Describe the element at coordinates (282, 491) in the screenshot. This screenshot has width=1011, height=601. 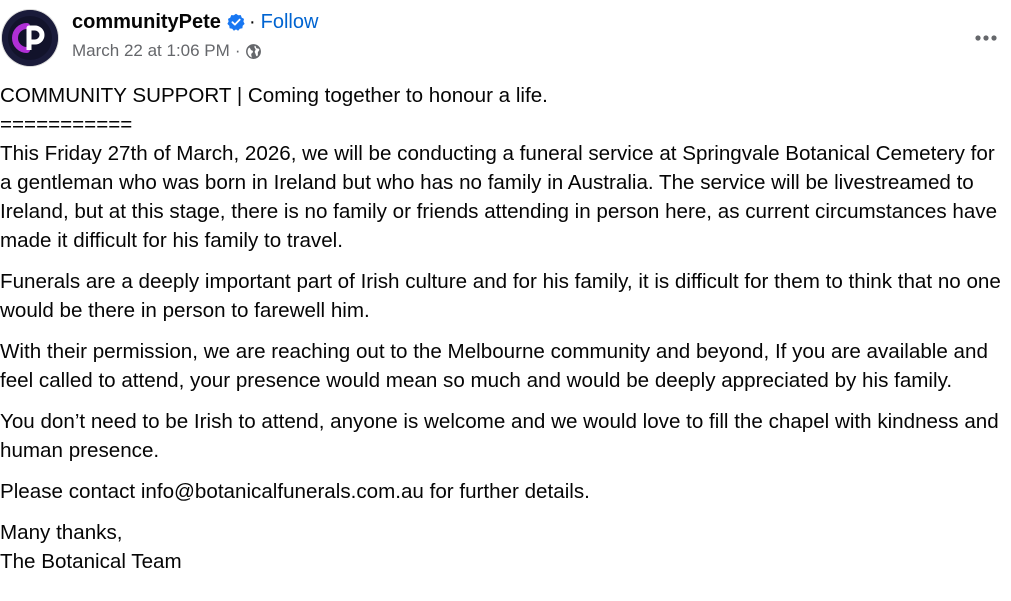
I see `contact-email-link: info@botanicalfunerals.com.au` at that location.